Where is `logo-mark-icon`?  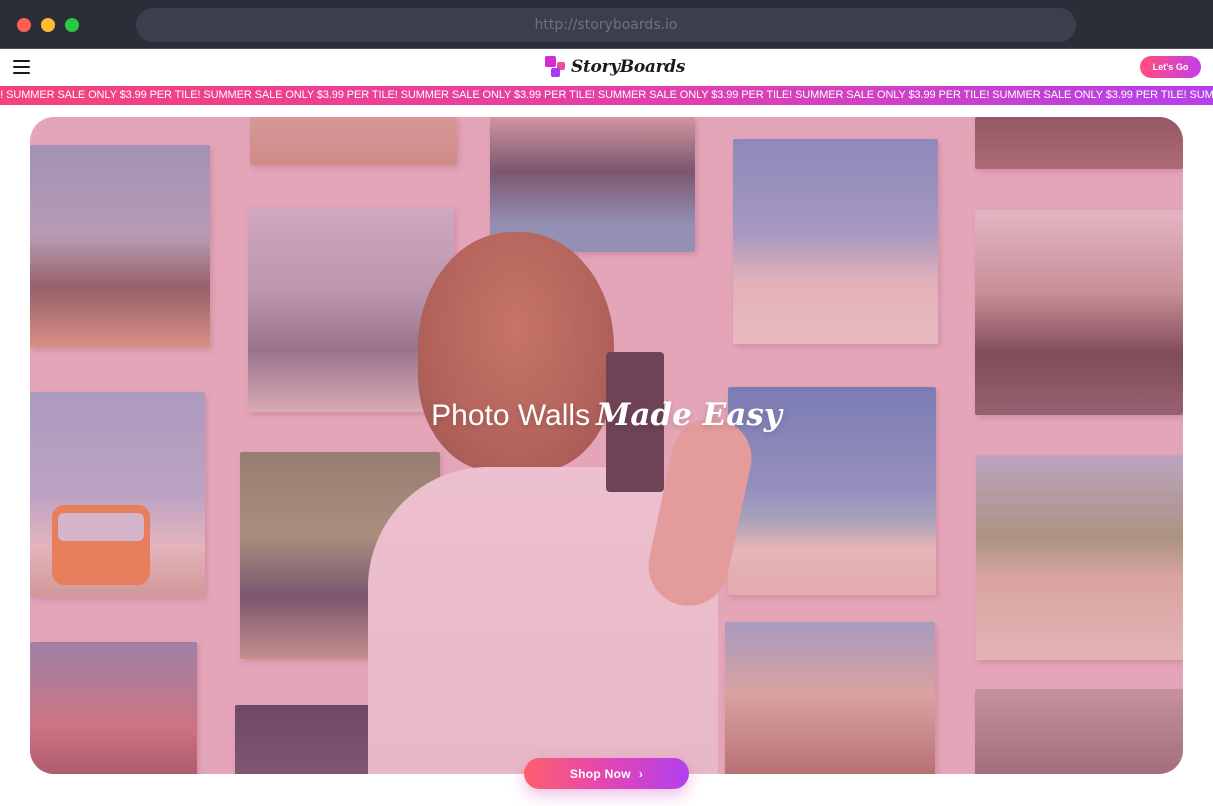 logo-mark-icon is located at coordinates (556, 67).